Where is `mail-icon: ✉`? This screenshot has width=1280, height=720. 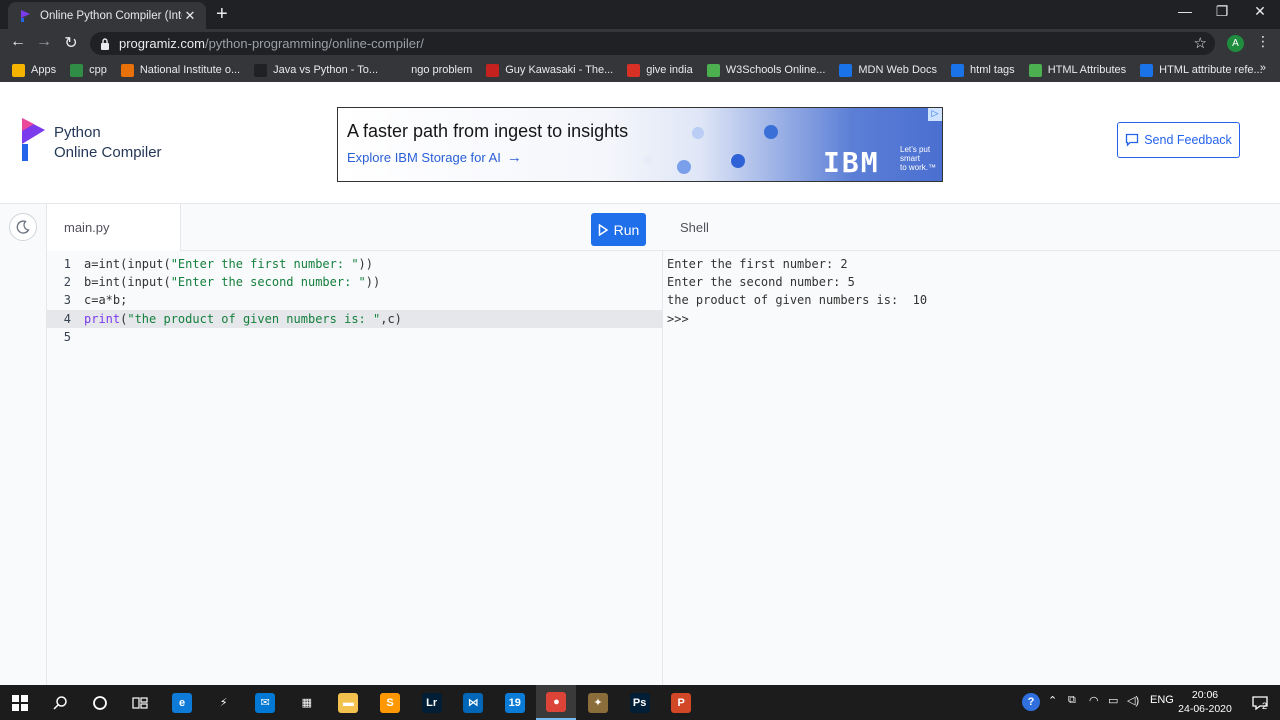
mail-icon: ✉ is located at coordinates (265, 702).